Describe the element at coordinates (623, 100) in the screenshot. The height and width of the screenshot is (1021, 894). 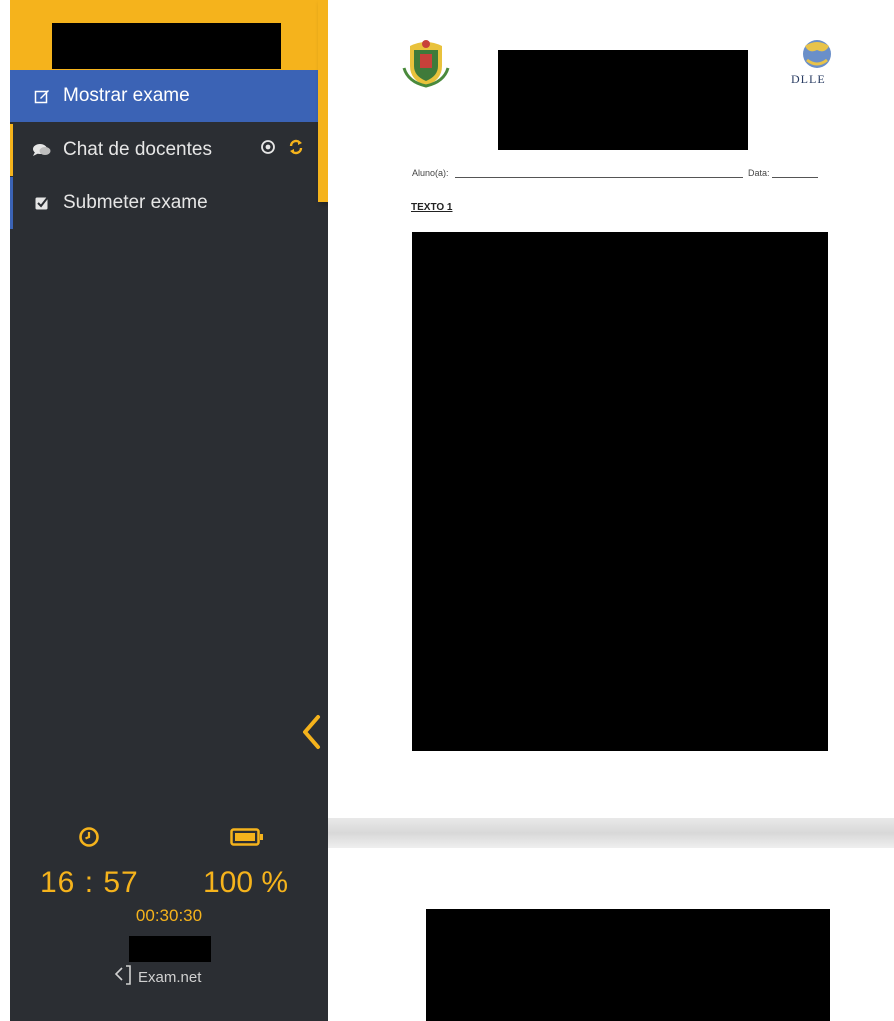
I see `redacted-document-header` at that location.